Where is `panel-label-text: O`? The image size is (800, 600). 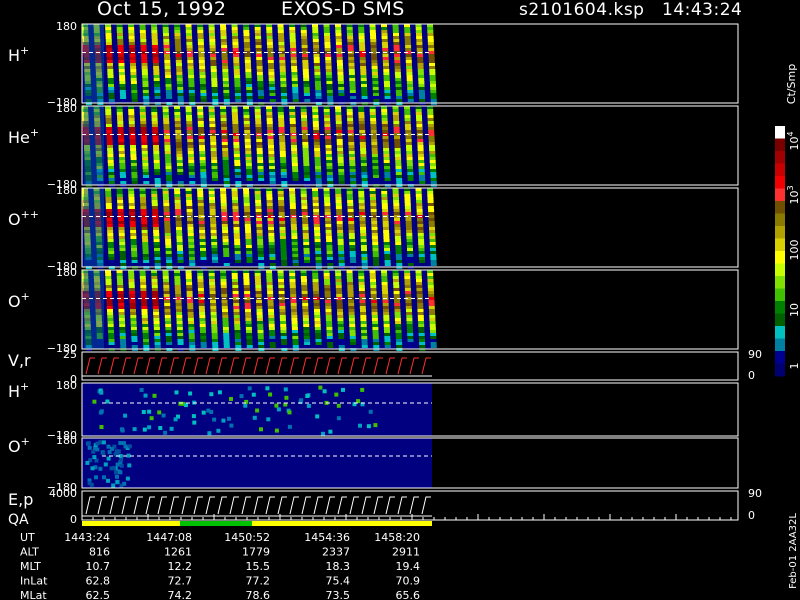
panel-label-text: O is located at coordinates (14, 219).